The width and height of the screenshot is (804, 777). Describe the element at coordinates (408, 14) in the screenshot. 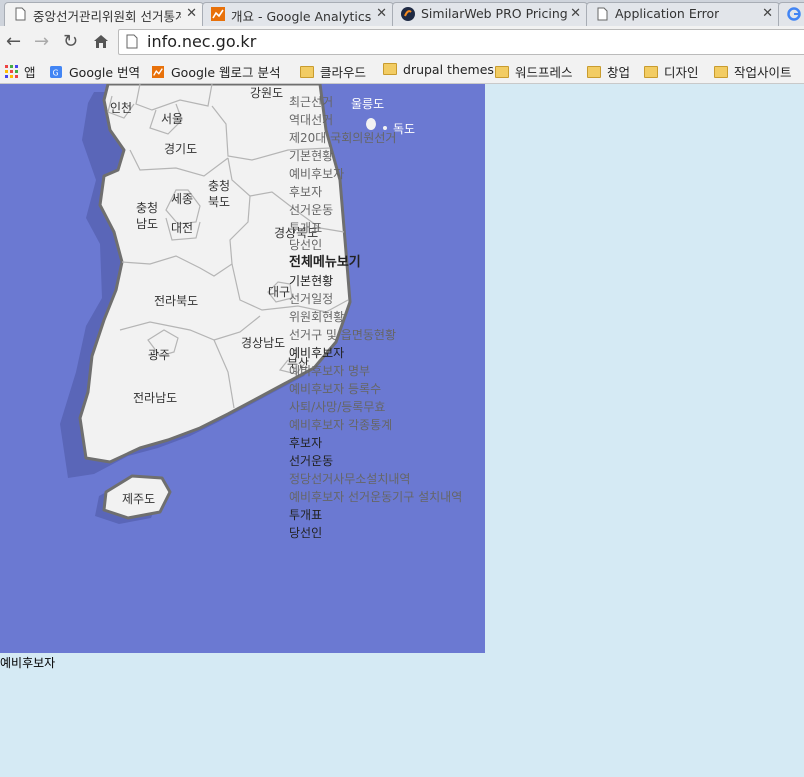

I see `similarweb-icon` at that location.